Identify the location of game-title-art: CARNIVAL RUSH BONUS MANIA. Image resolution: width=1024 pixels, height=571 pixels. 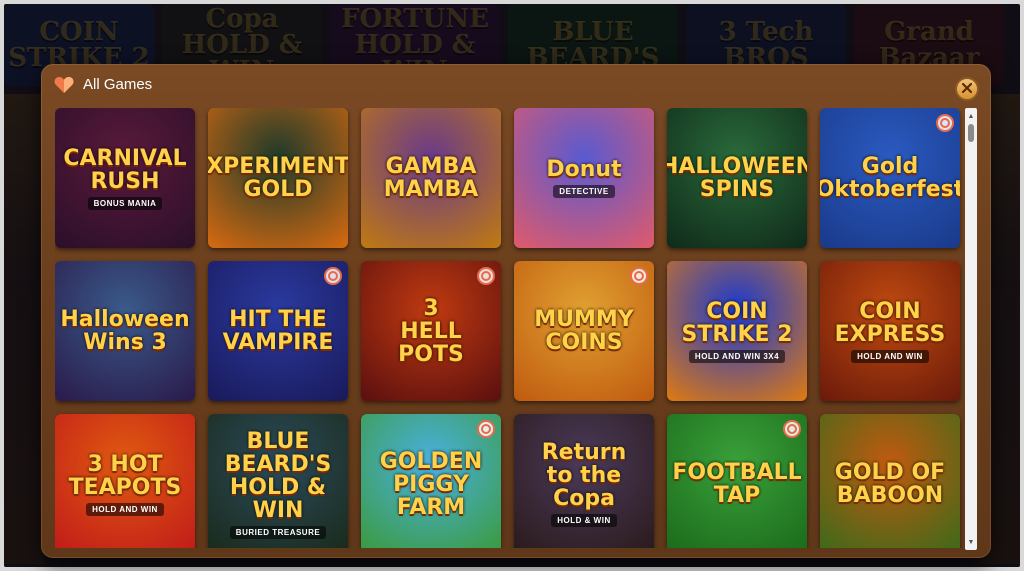
(125, 178).